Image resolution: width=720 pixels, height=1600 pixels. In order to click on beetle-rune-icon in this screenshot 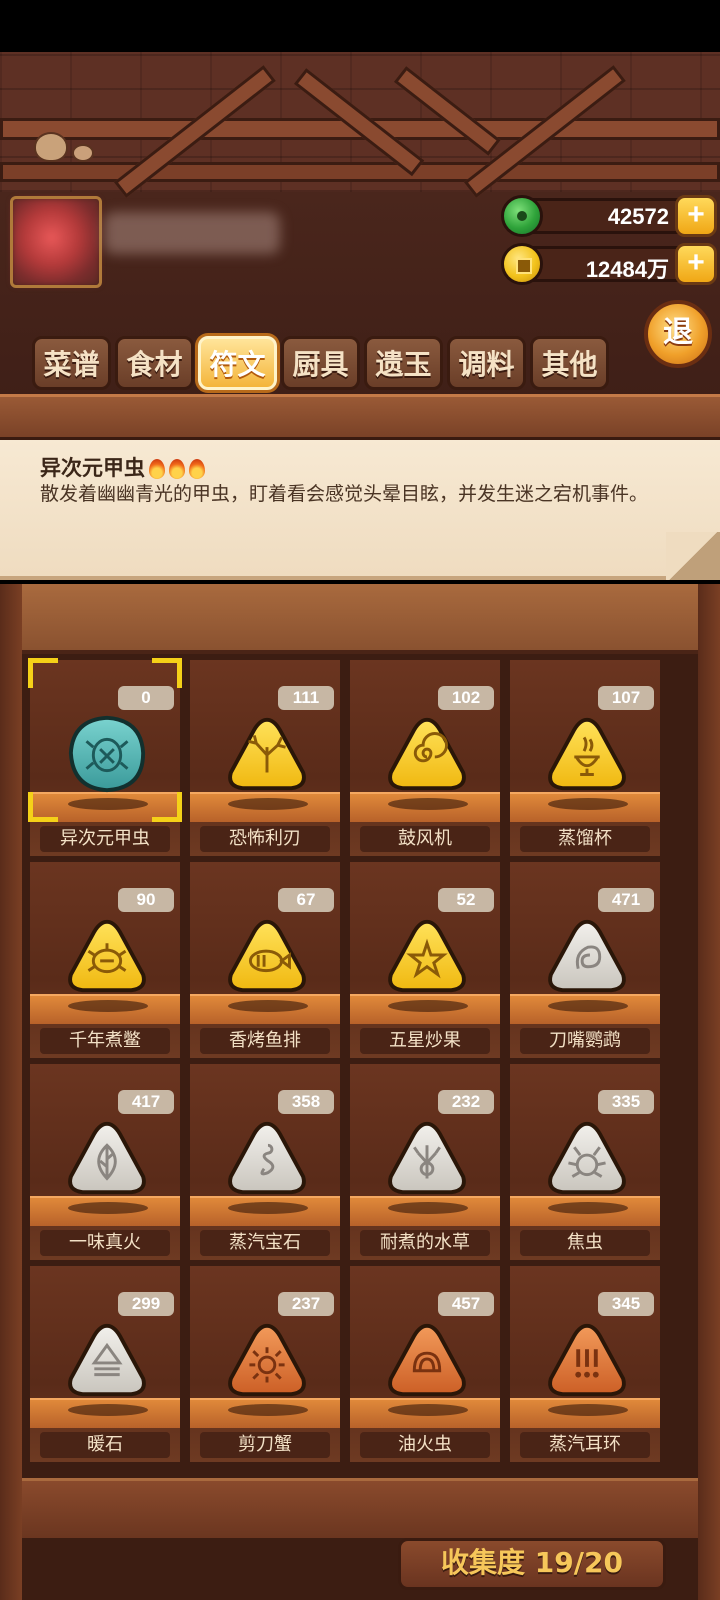, I will do `click(107, 754)`.